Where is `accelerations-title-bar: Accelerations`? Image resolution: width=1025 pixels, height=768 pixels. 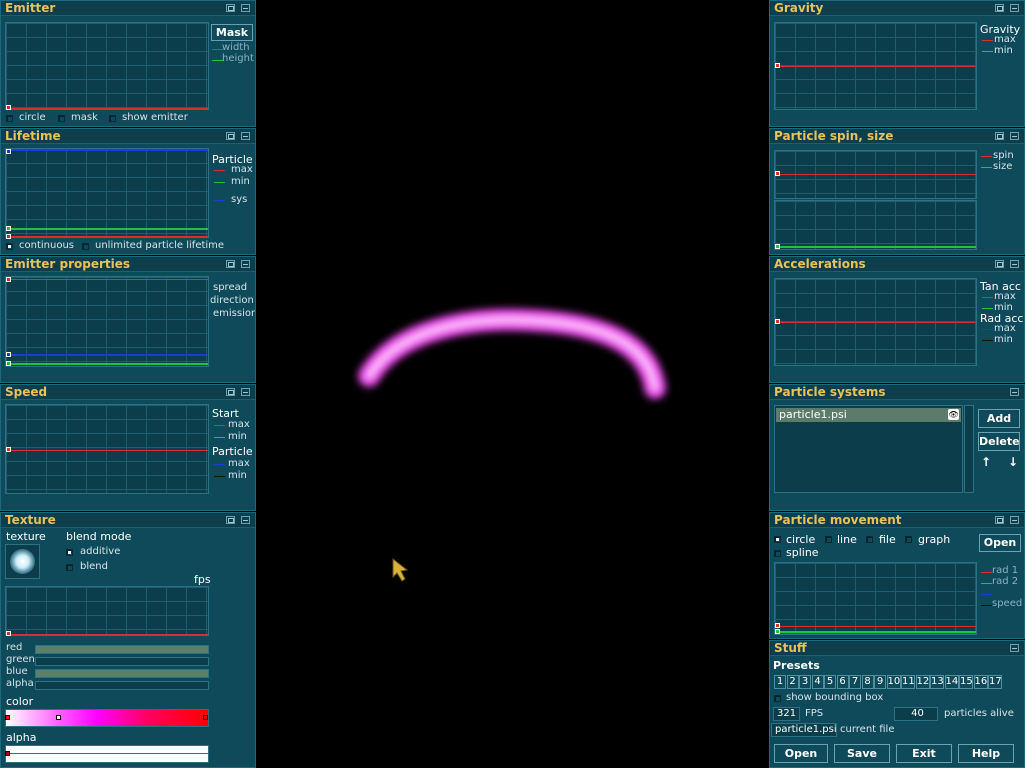
accelerations-title-bar: Accelerations is located at coordinates (897, 264).